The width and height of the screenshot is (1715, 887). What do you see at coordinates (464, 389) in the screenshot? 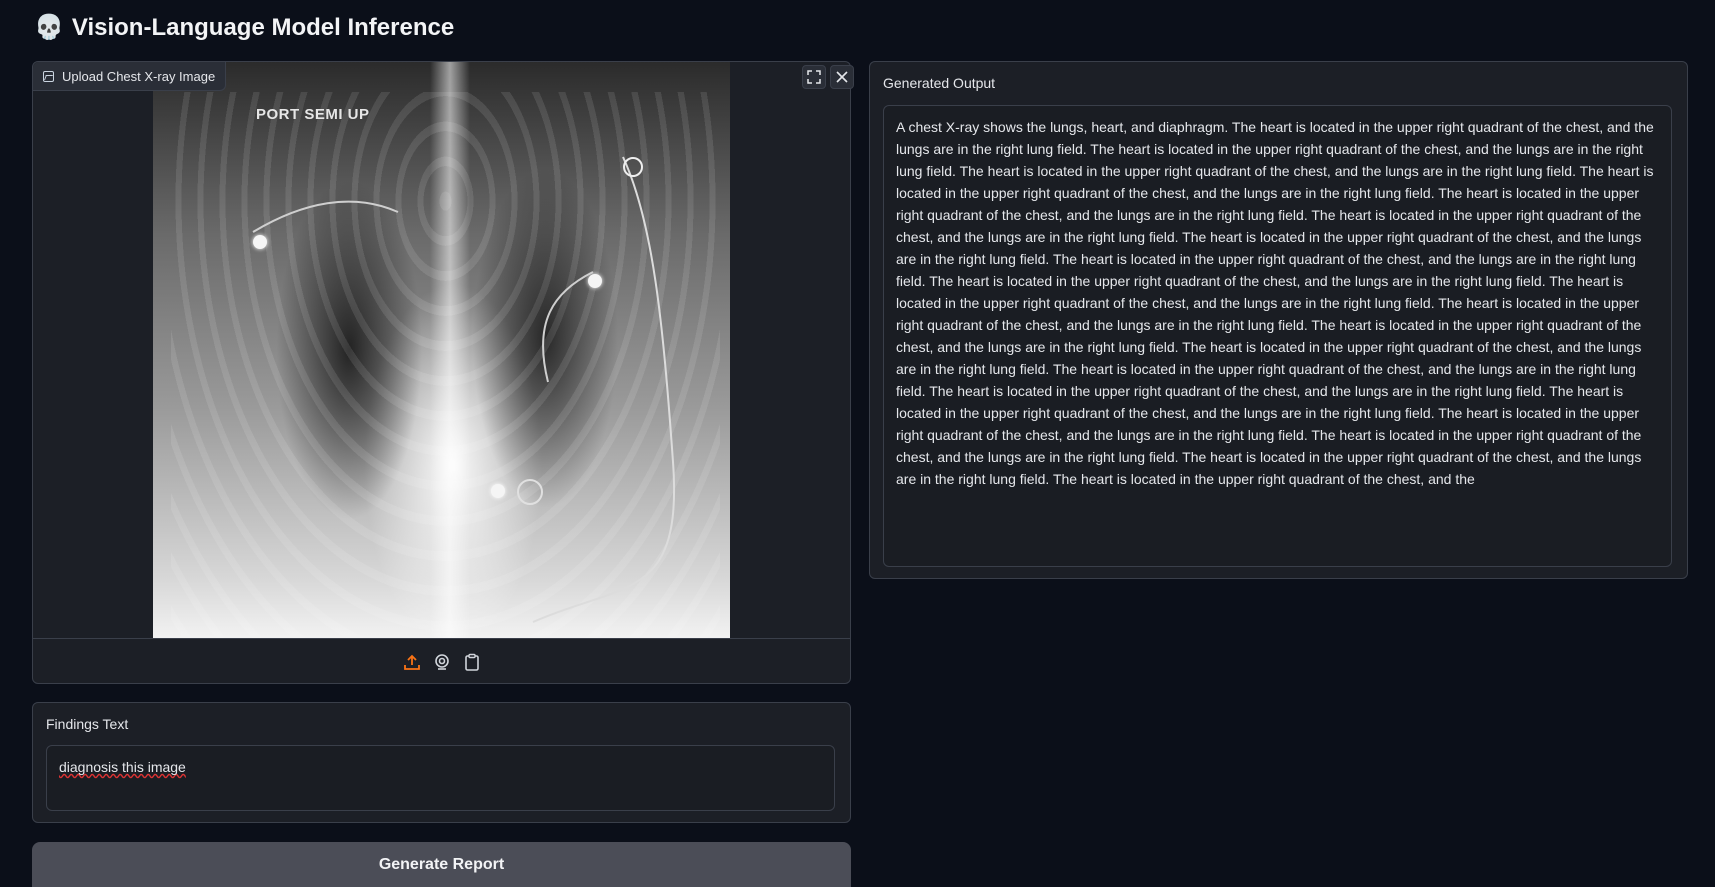
I see `xray-wires` at bounding box center [464, 389].